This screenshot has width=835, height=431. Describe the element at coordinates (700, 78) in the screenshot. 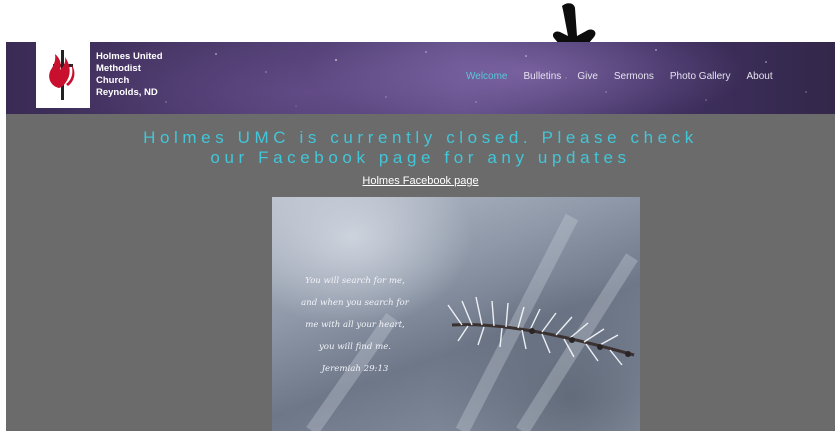

I see `nav-item-photo-gallery: Photo Gallery` at that location.